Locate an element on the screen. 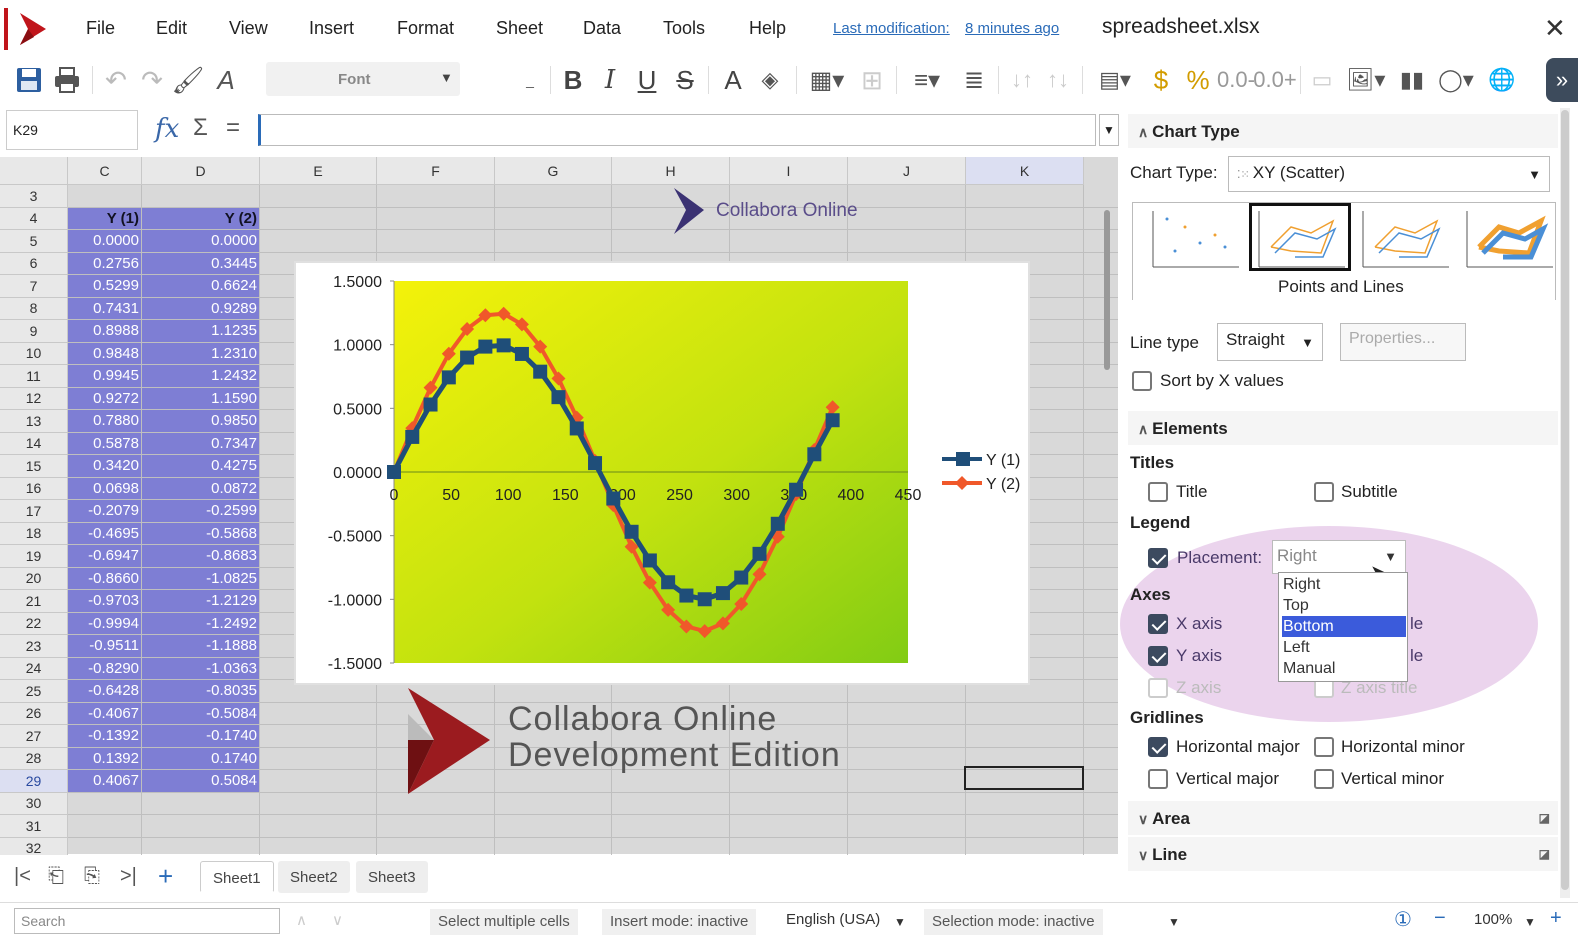 The image size is (1578, 945). column-title-cell: Y (1) is located at coordinates (104, 218).